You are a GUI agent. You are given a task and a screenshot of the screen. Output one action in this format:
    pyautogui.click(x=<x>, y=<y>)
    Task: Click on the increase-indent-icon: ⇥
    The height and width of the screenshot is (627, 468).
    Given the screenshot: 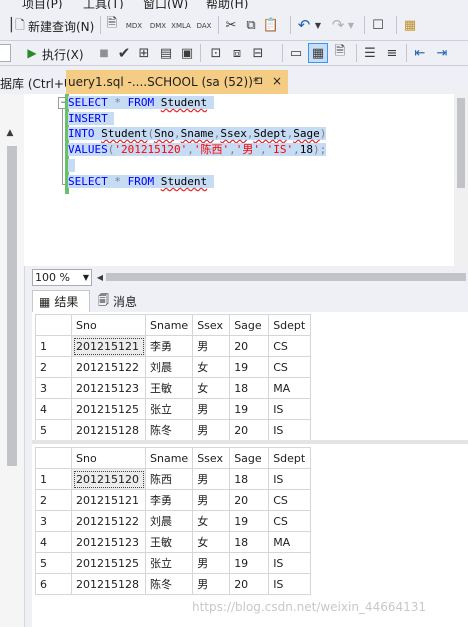 What is the action you would take?
    pyautogui.click(x=442, y=53)
    